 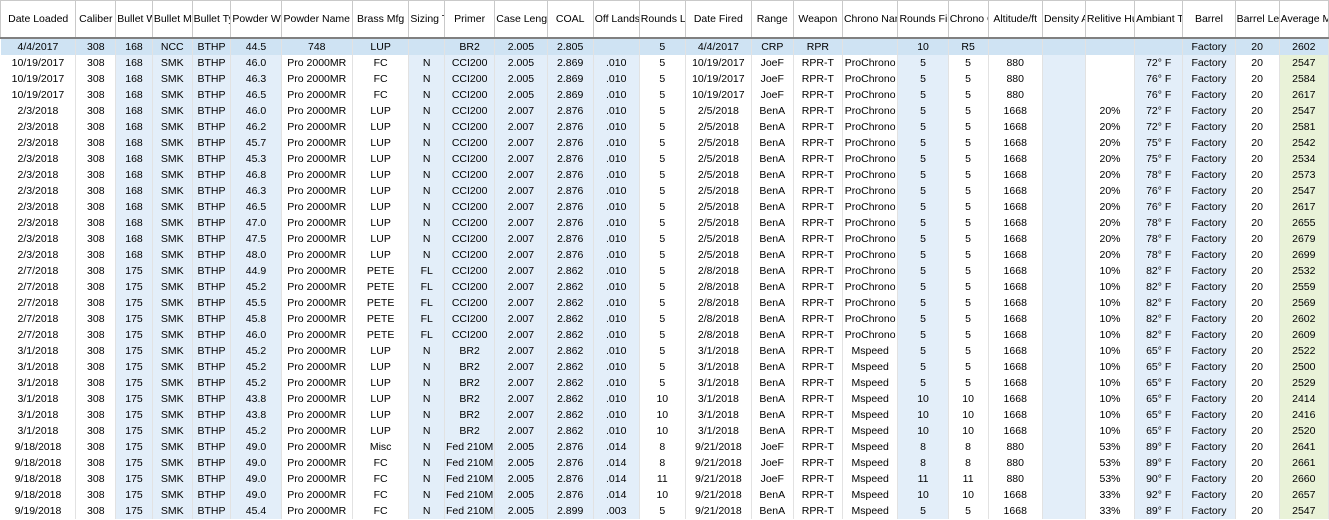 What do you see at coordinates (470, 335) in the screenshot?
I see `cell-primer: CCI200` at bounding box center [470, 335].